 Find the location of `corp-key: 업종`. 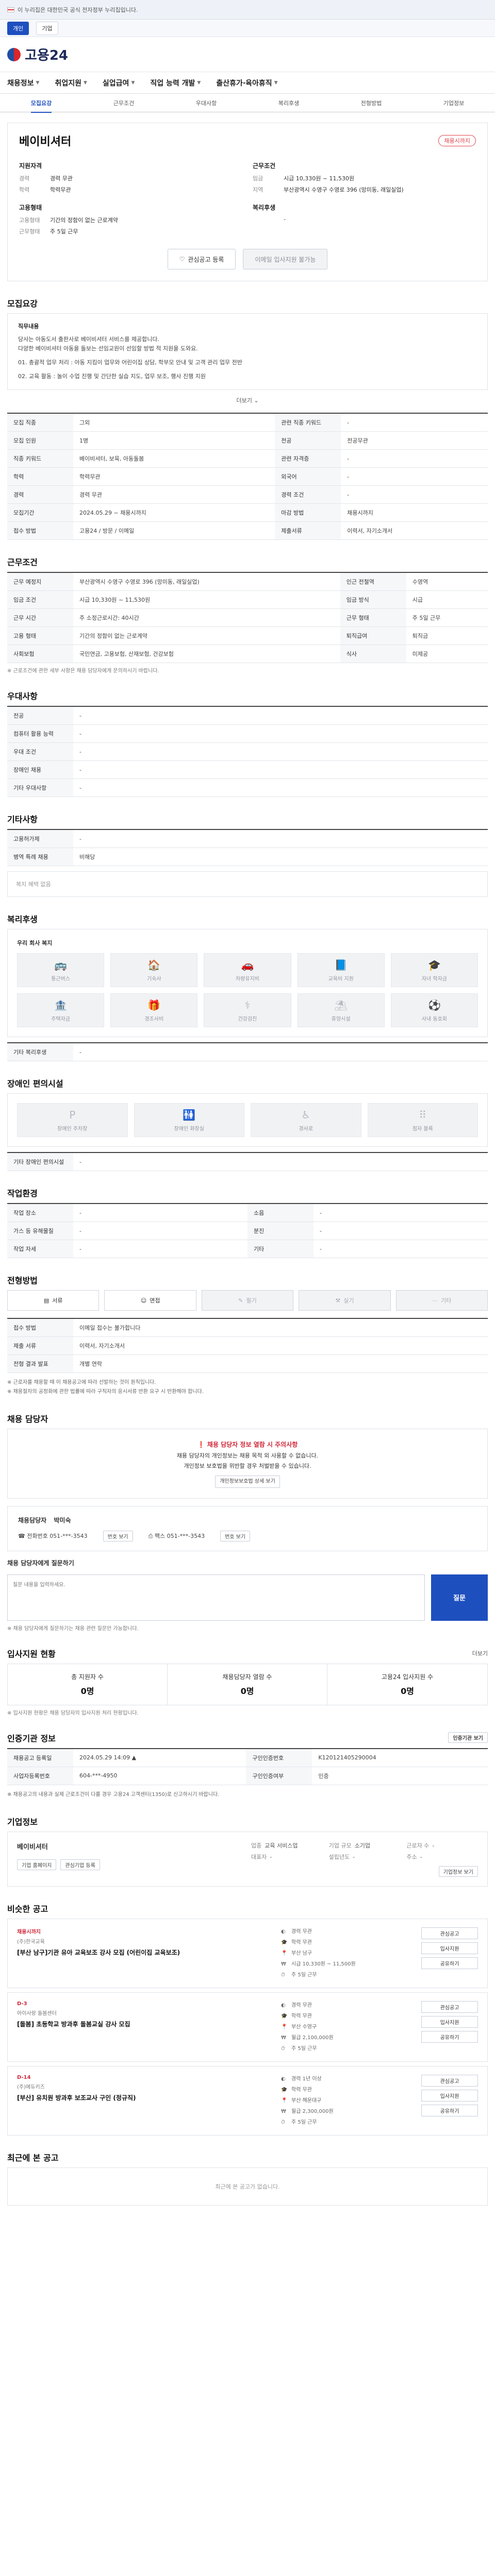

corp-key: 업종 is located at coordinates (256, 1845).